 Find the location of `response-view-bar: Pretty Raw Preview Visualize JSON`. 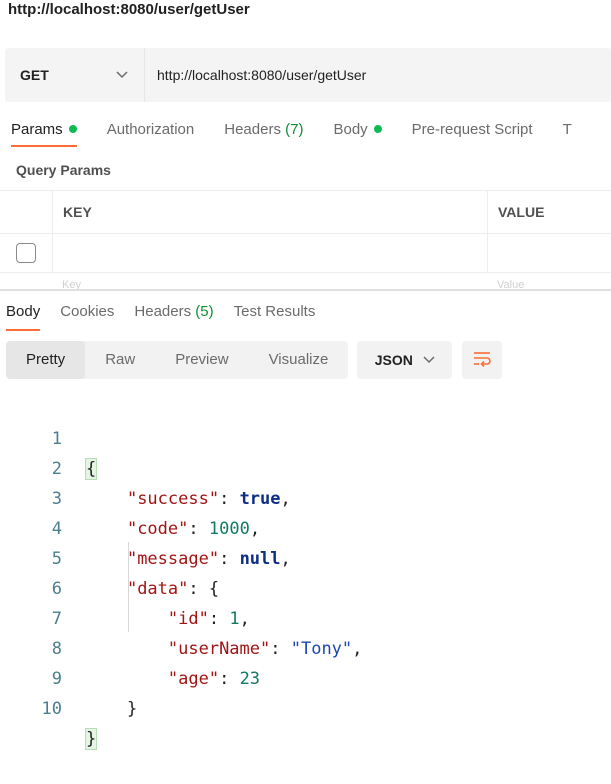

response-view-bar: Pretty Raw Preview Visualize JSON is located at coordinates (254, 360).